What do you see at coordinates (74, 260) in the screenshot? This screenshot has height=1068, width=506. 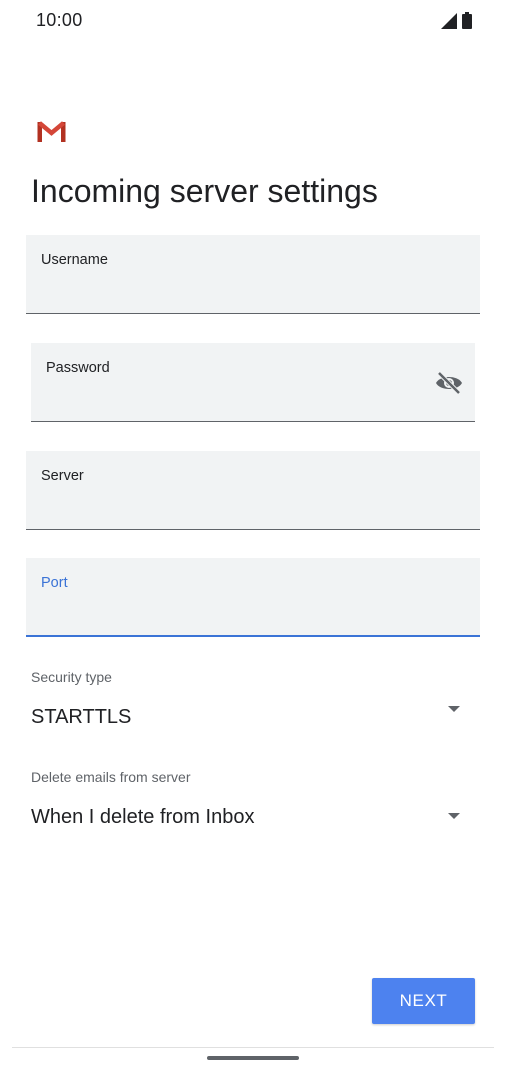 I see `username-label: Username` at bounding box center [74, 260].